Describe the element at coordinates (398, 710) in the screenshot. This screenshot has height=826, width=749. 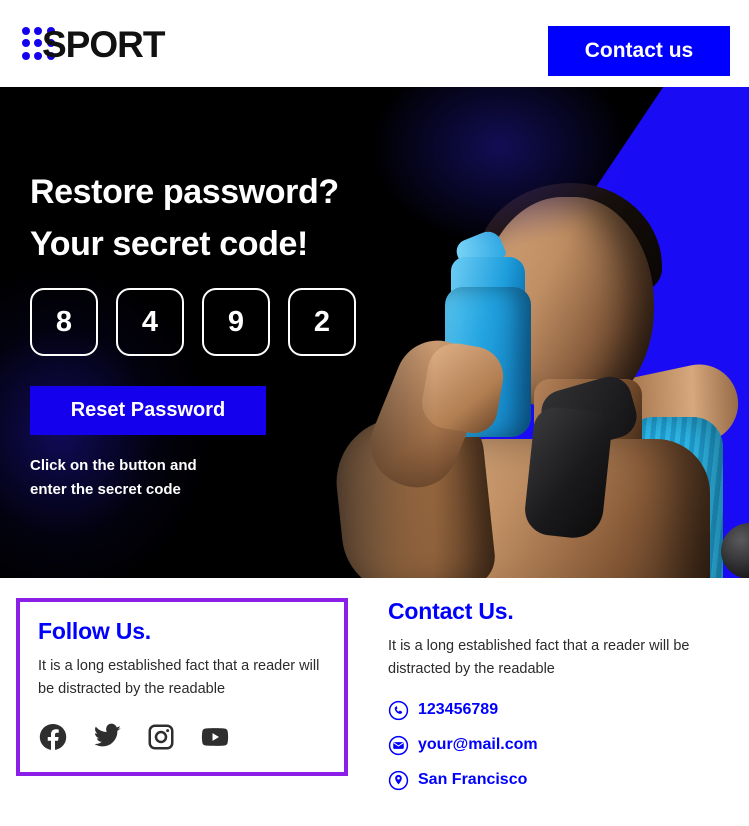
I see `phone-icon` at that location.